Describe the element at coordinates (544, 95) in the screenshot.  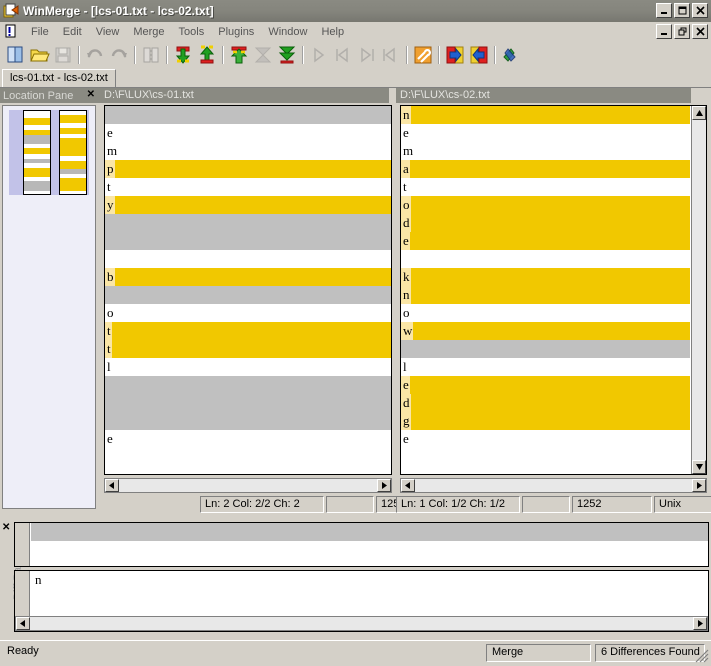
I see `right-file-path: D:\F\LUX\cs-02.txt` at that location.